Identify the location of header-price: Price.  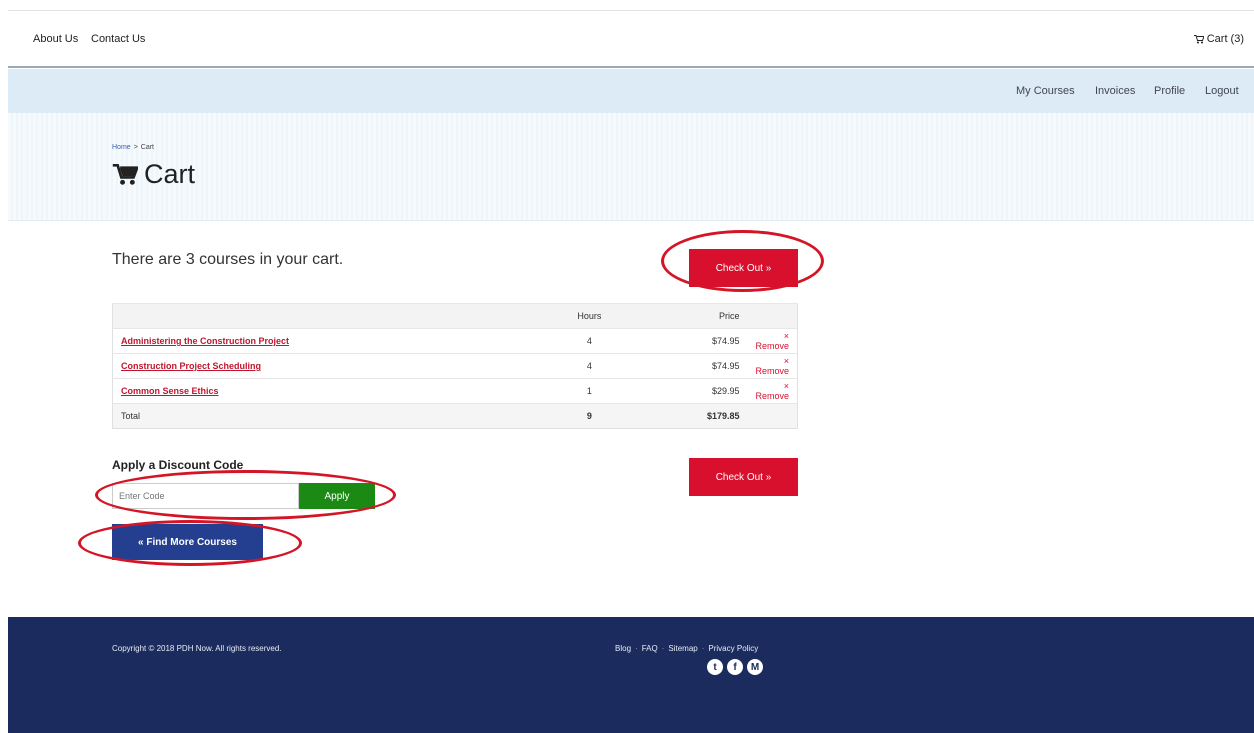
(693, 316).